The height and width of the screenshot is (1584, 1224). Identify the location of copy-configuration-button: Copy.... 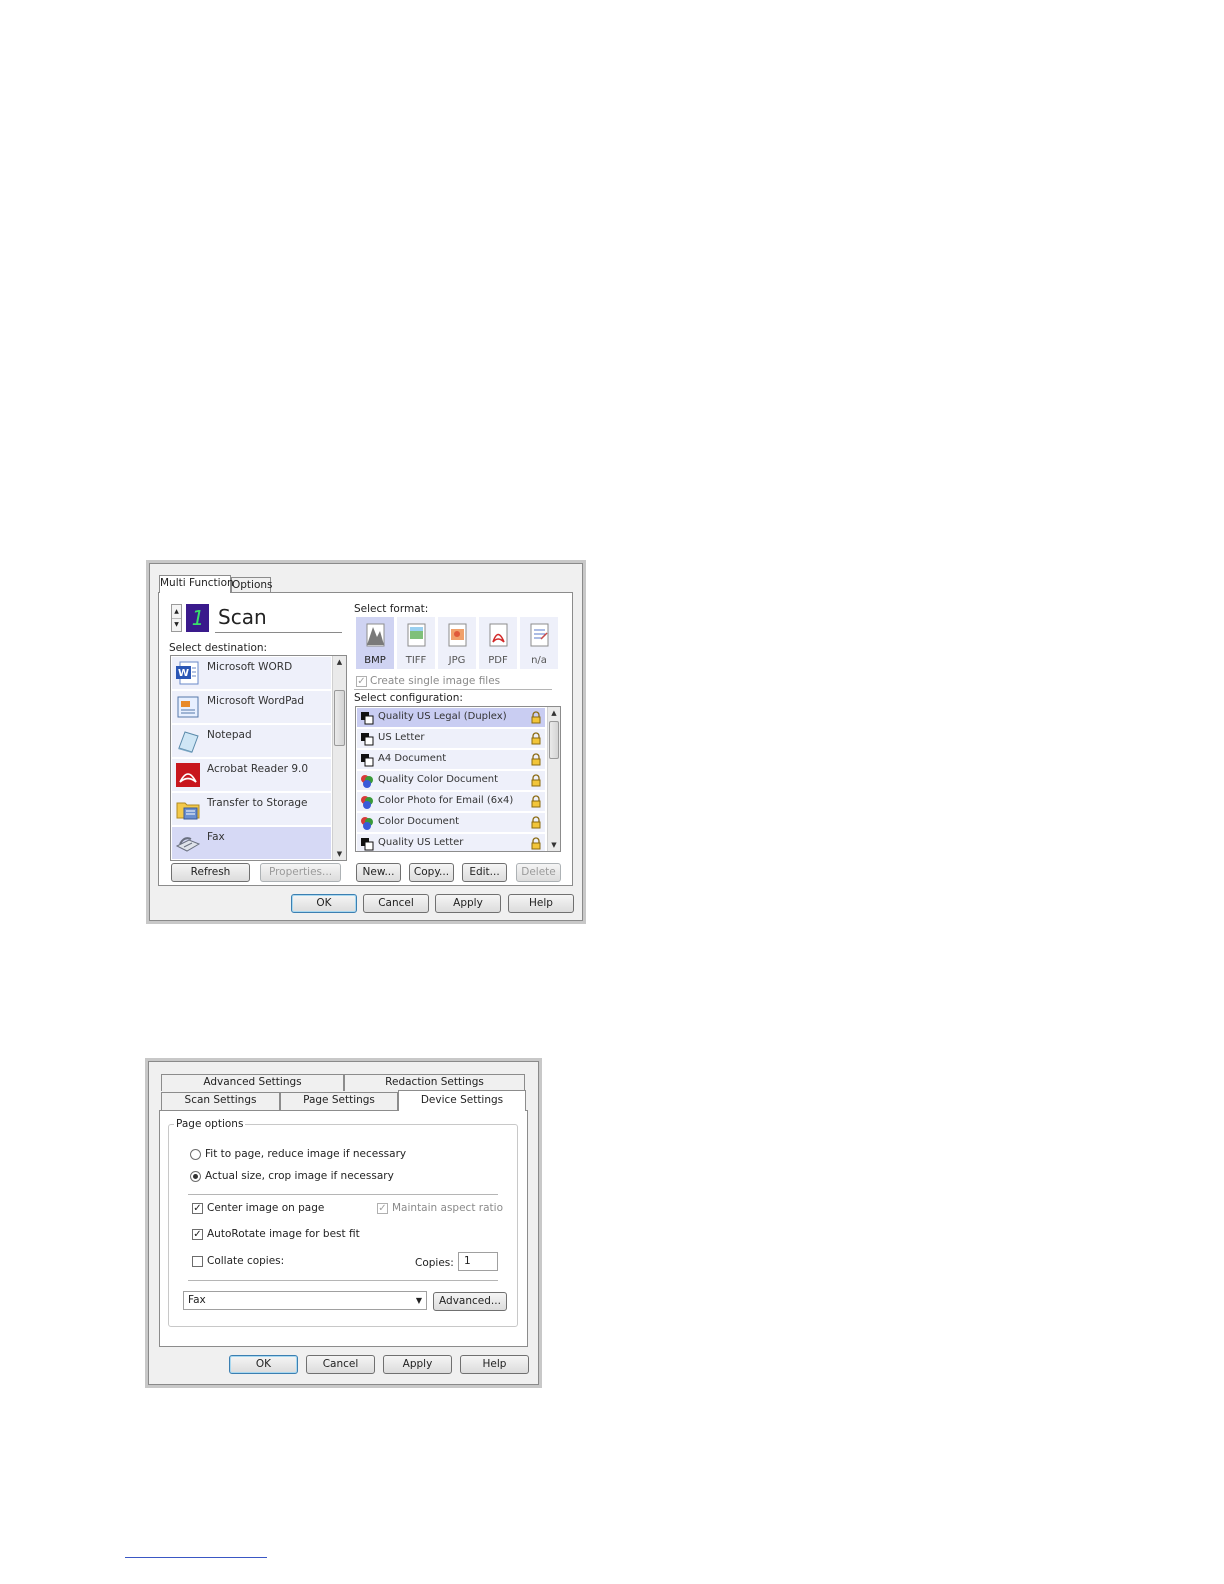
(431, 872).